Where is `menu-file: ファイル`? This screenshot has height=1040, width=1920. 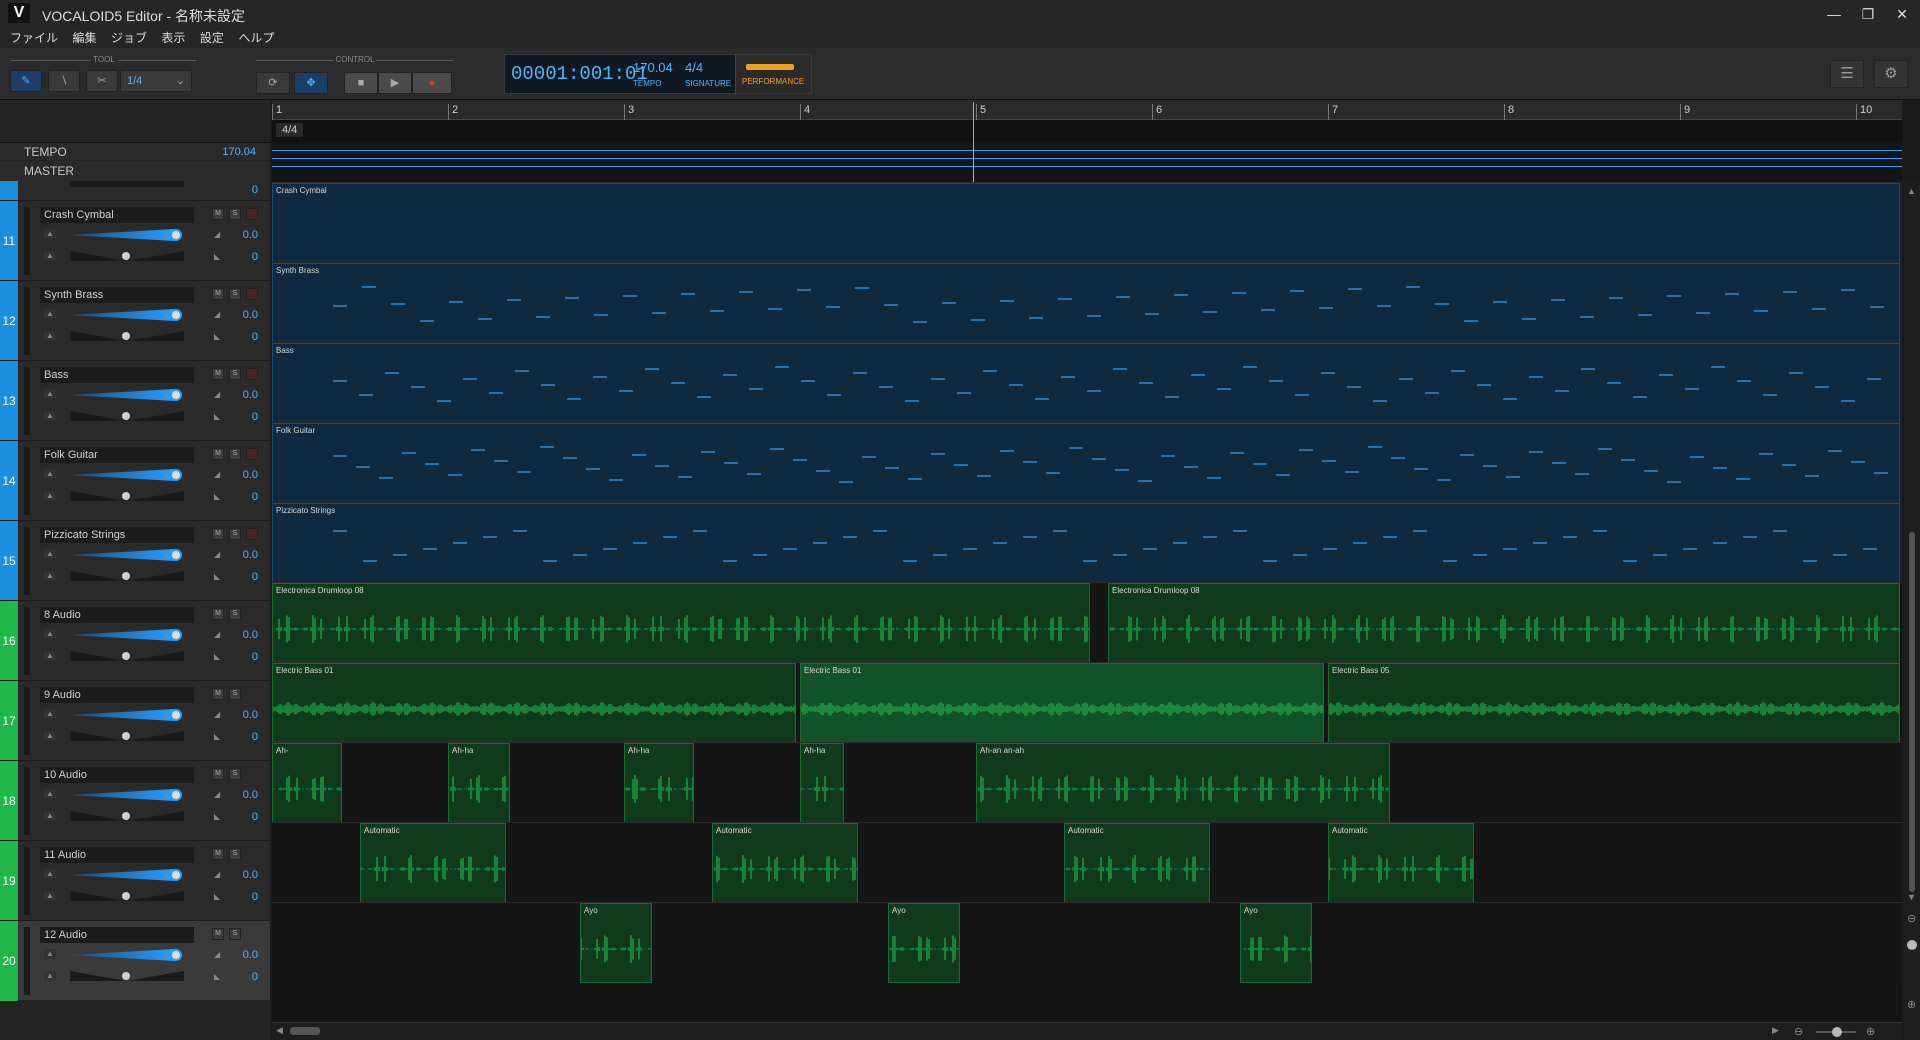
menu-file: ファイル is located at coordinates (34, 38).